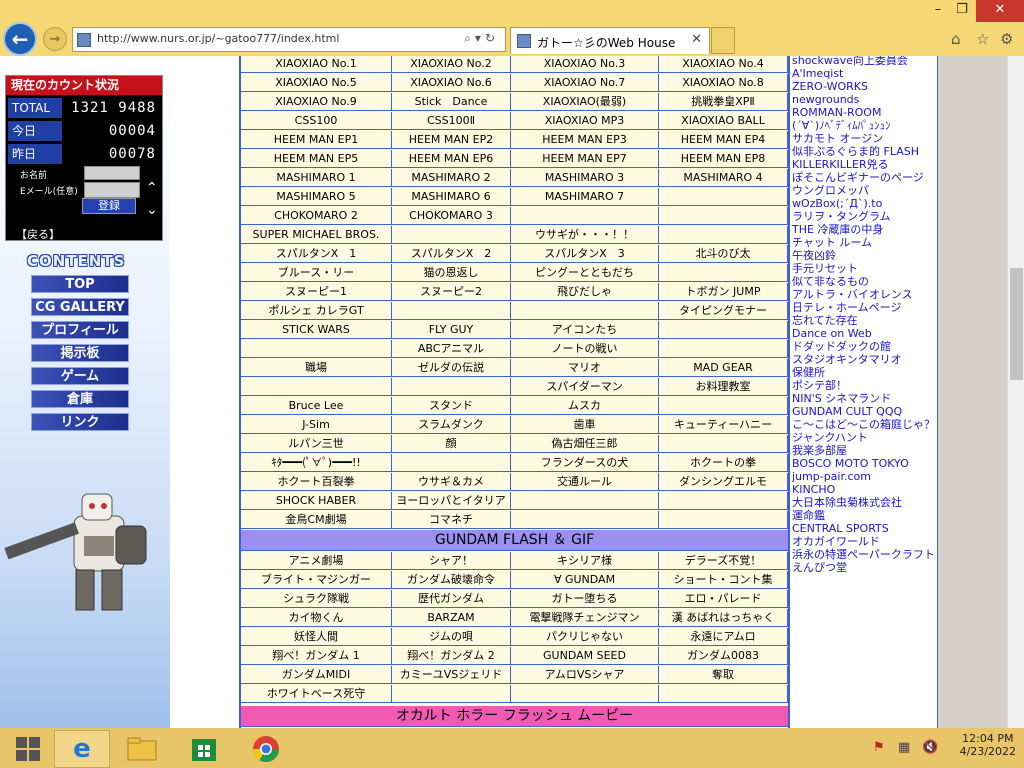 This screenshot has width=1024, height=768. What do you see at coordinates (451, 121) in the screenshot?
I see `flash-link: CSS100Ⅱ` at bounding box center [451, 121].